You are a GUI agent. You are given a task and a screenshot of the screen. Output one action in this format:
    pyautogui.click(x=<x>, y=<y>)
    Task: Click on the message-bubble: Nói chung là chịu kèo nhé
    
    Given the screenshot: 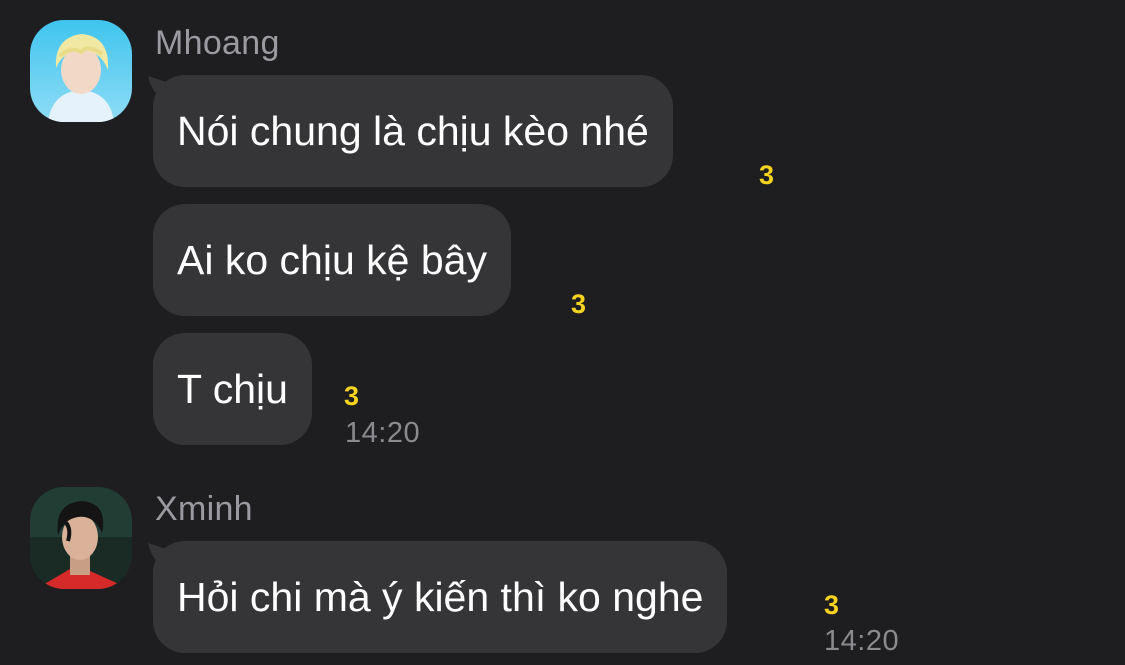 What is the action you would take?
    pyautogui.click(x=413, y=131)
    